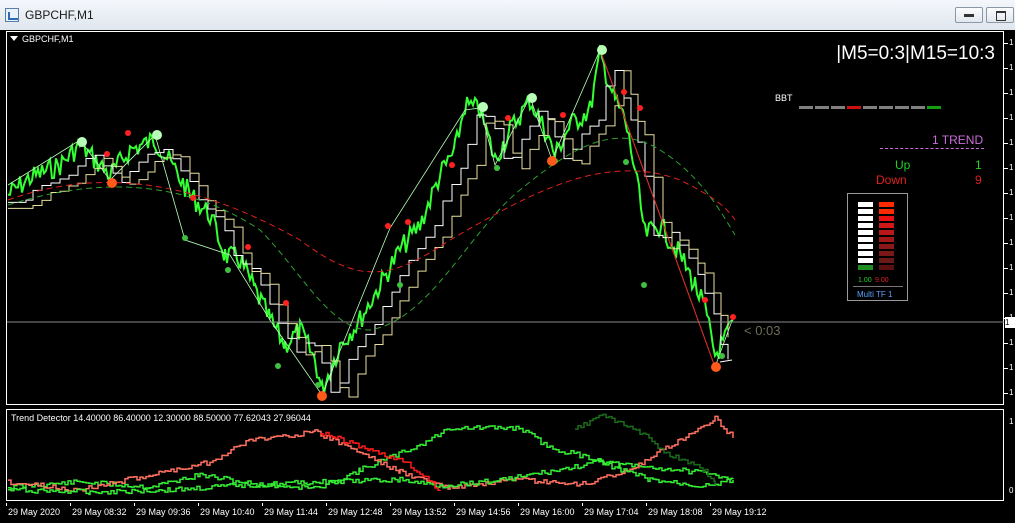 The height and width of the screenshot is (523, 1015). What do you see at coordinates (878, 286) in the screenshot?
I see `heatmap-divider` at bounding box center [878, 286].